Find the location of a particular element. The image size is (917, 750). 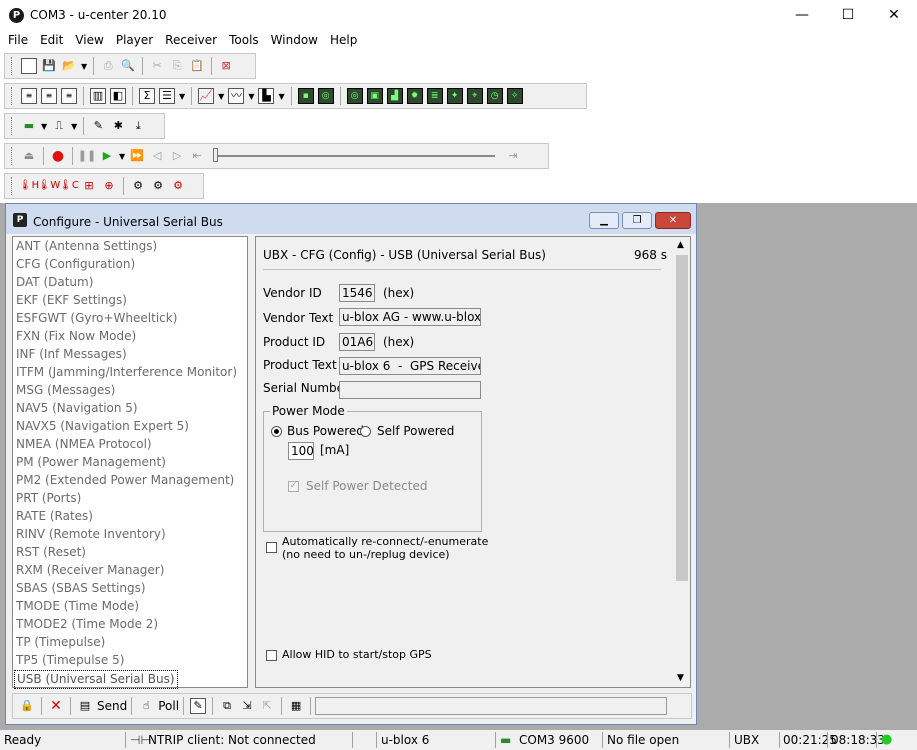

playback-slider is located at coordinates (354, 156).